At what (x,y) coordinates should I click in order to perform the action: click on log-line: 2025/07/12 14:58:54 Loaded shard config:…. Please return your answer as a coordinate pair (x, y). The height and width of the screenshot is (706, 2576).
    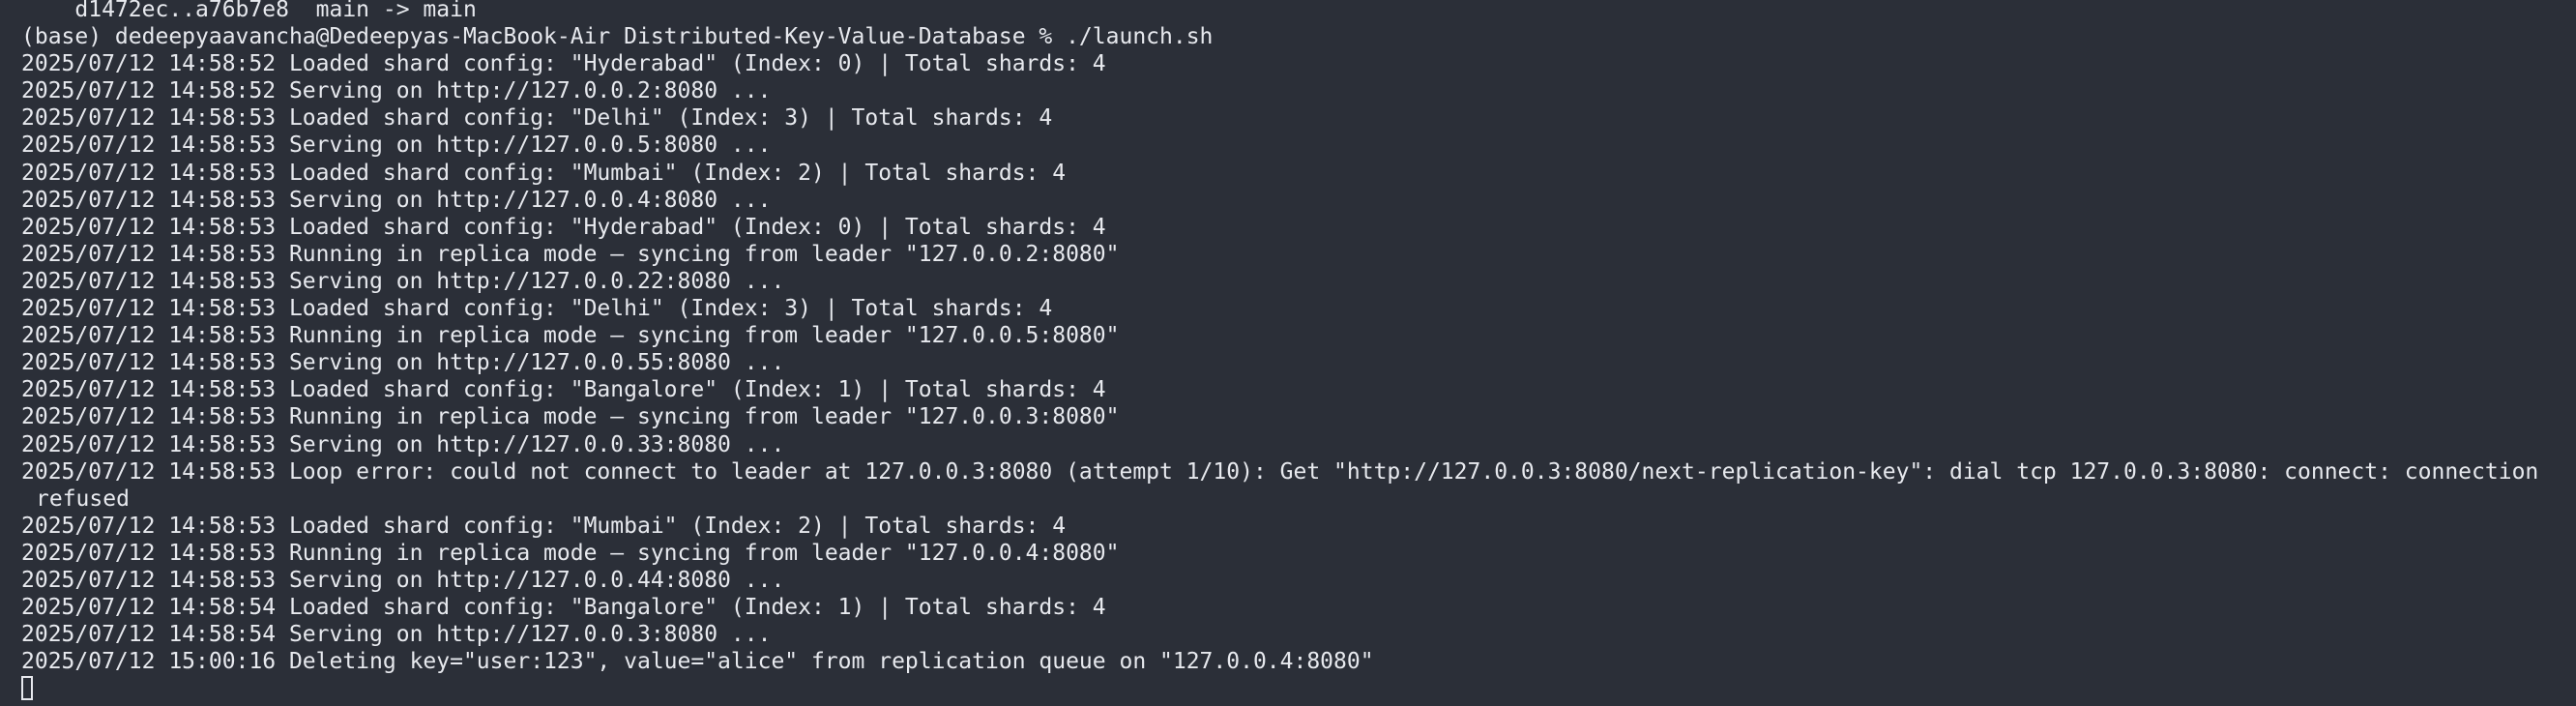
    Looking at the image, I should click on (563, 608).